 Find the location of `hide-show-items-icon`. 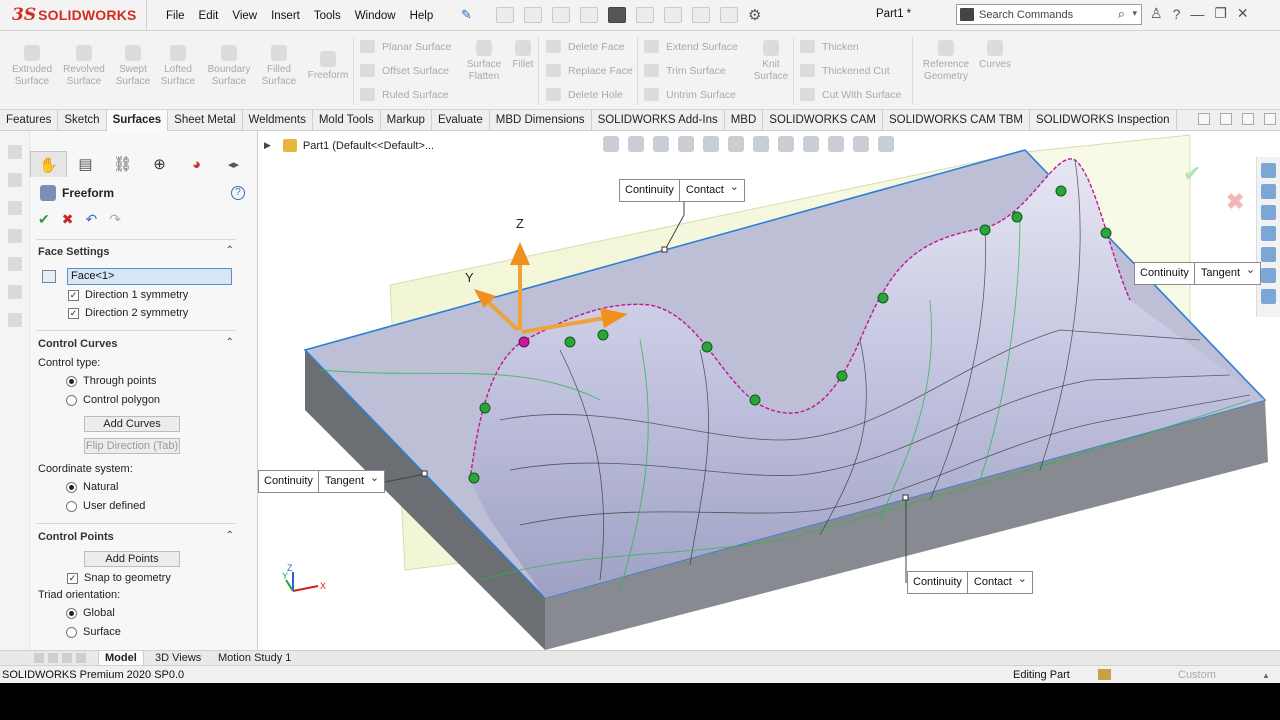

hide-show-items-icon is located at coordinates (786, 144).